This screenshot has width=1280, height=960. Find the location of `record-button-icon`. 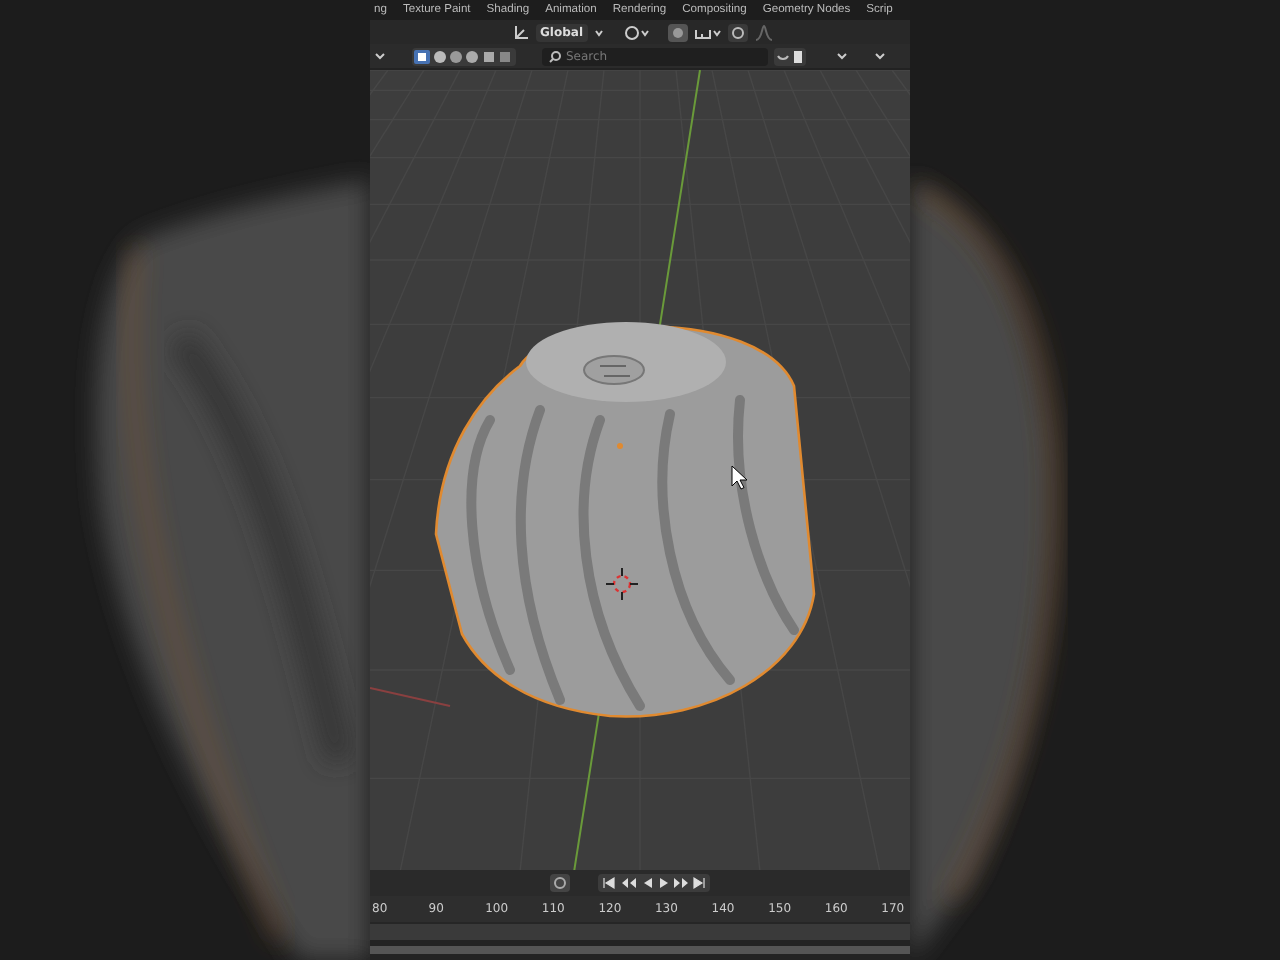

record-button-icon is located at coordinates (560, 883).